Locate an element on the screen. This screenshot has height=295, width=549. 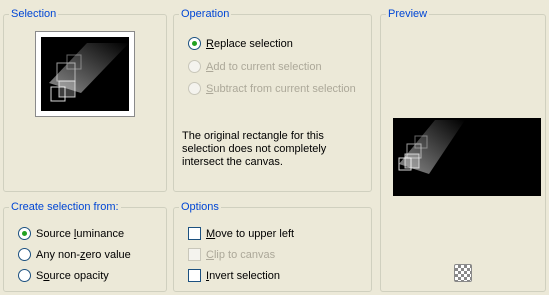
selection-thumbnail is located at coordinates (85, 74).